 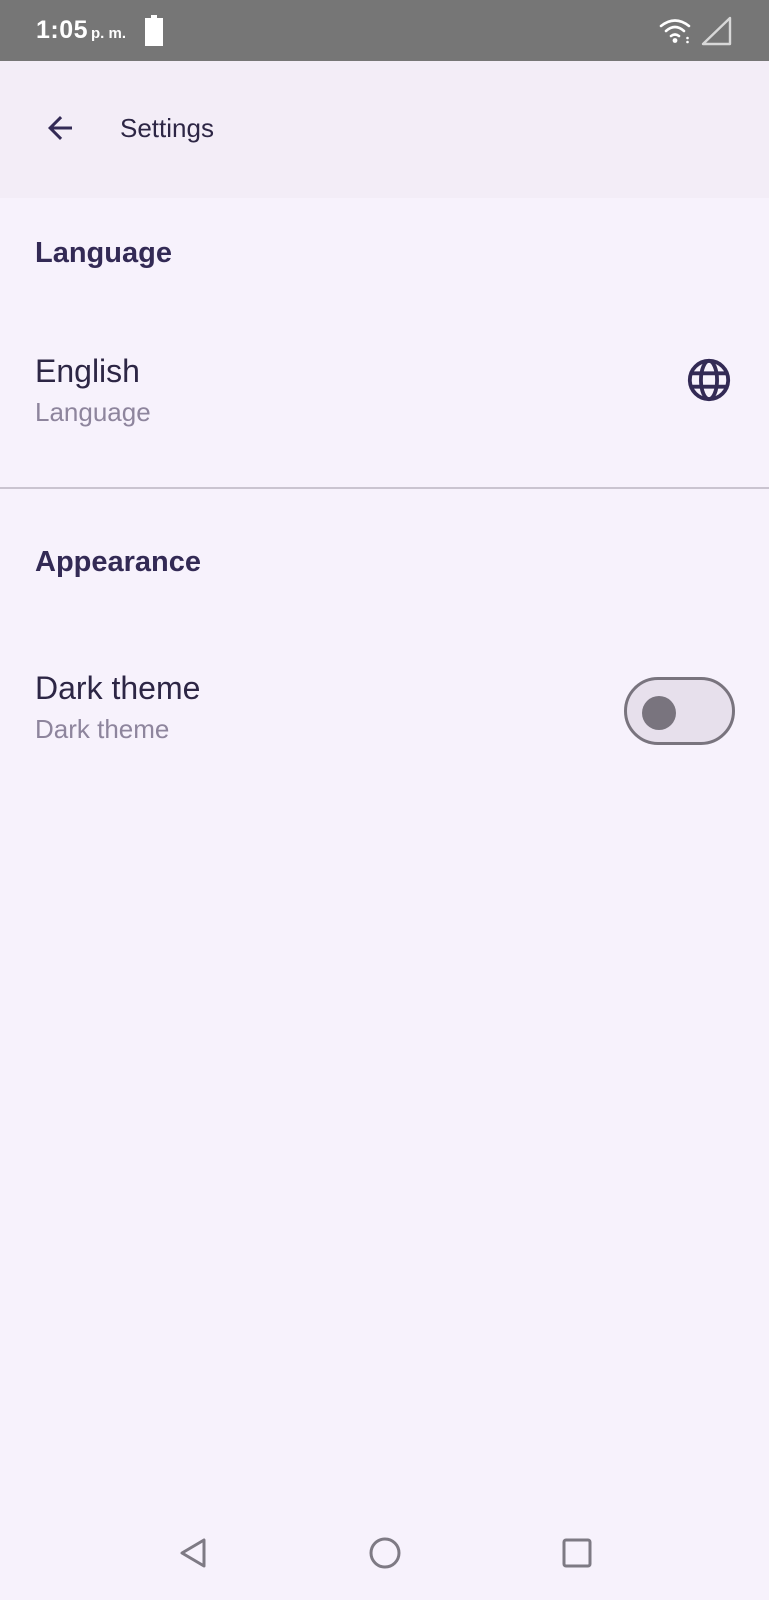 I want to click on nav-home-button, so click(x=385, y=1553).